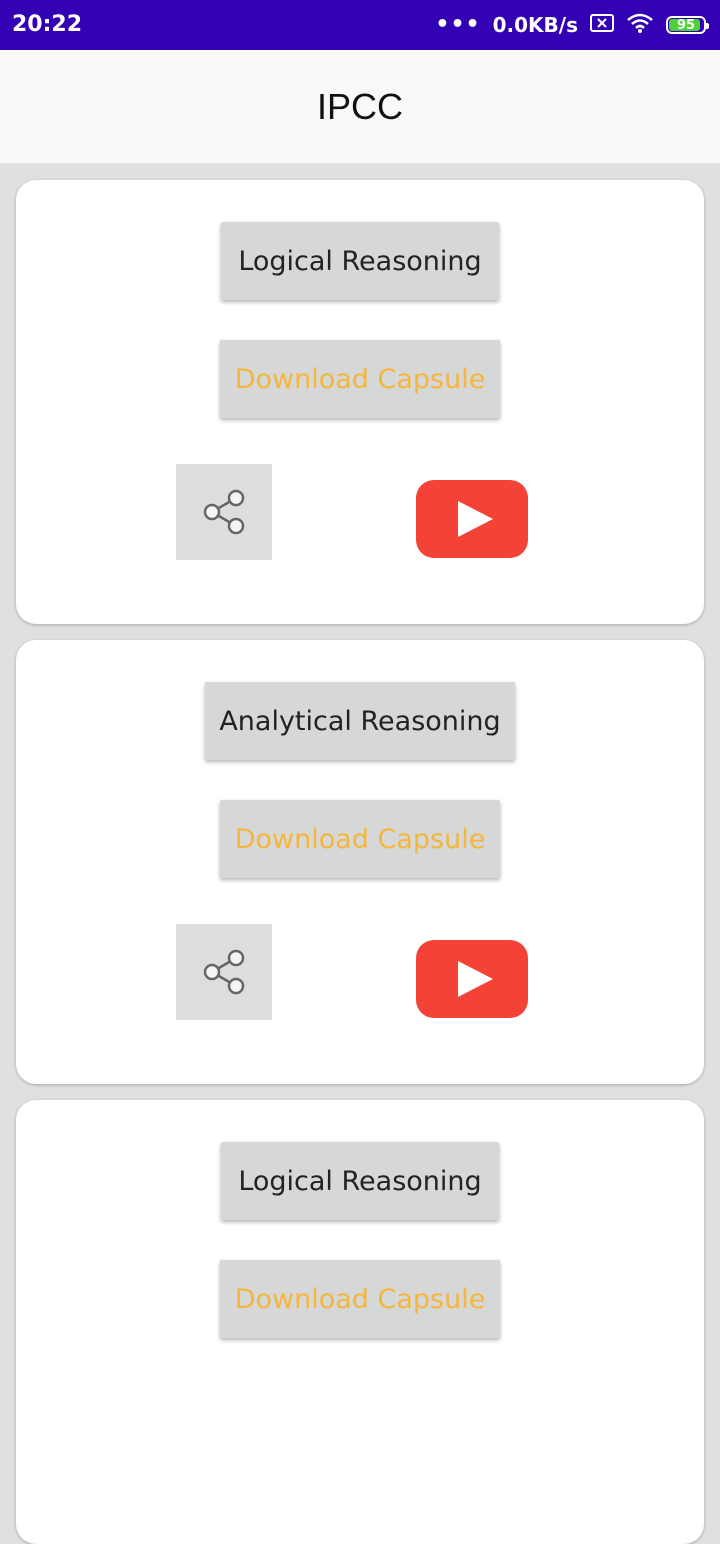  I want to click on battery-icon: 95, so click(687, 25).